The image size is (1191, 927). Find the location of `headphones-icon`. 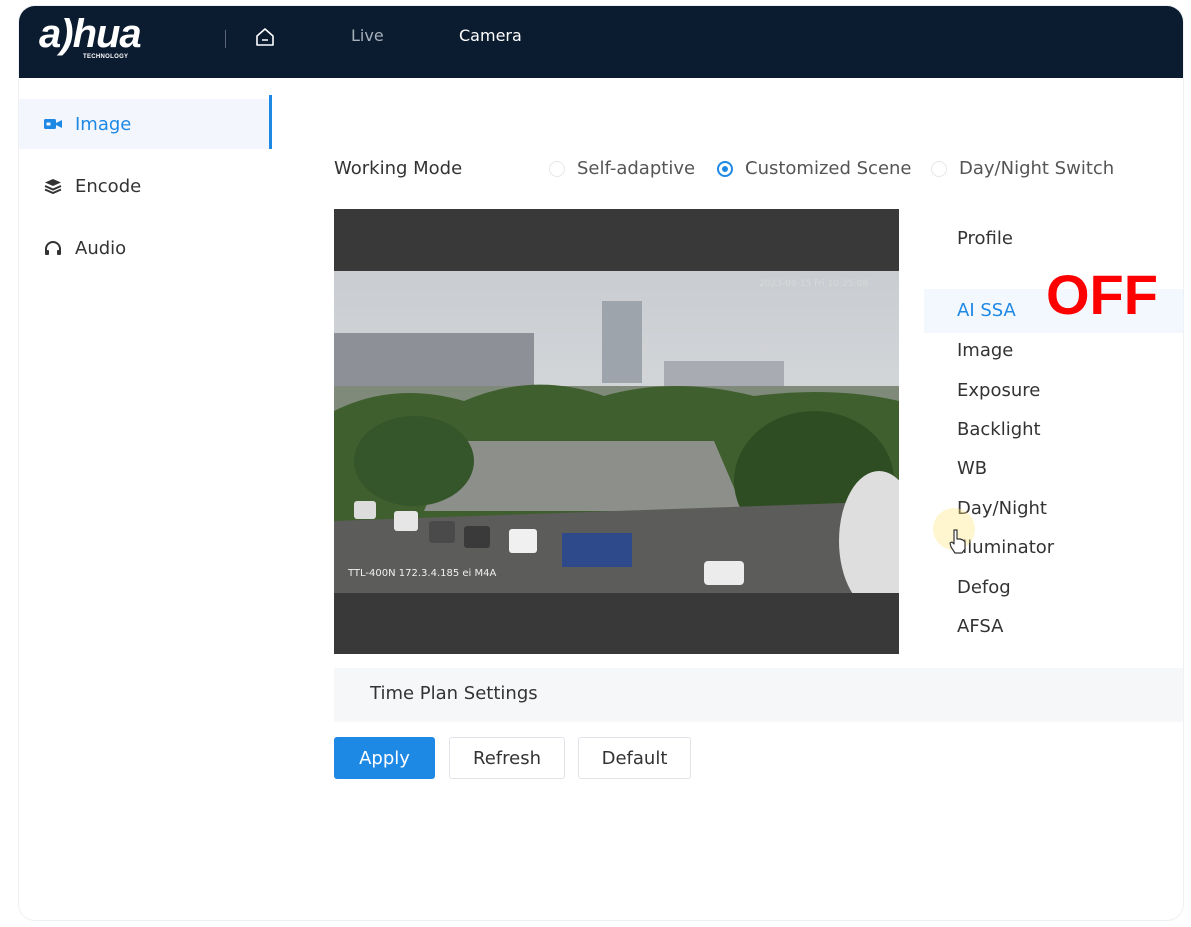

headphones-icon is located at coordinates (53, 248).